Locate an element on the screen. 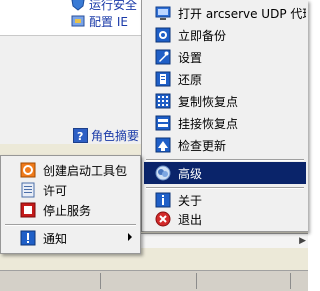 The height and width of the screenshot is (291, 320). shield-icon is located at coordinates (78, 6).